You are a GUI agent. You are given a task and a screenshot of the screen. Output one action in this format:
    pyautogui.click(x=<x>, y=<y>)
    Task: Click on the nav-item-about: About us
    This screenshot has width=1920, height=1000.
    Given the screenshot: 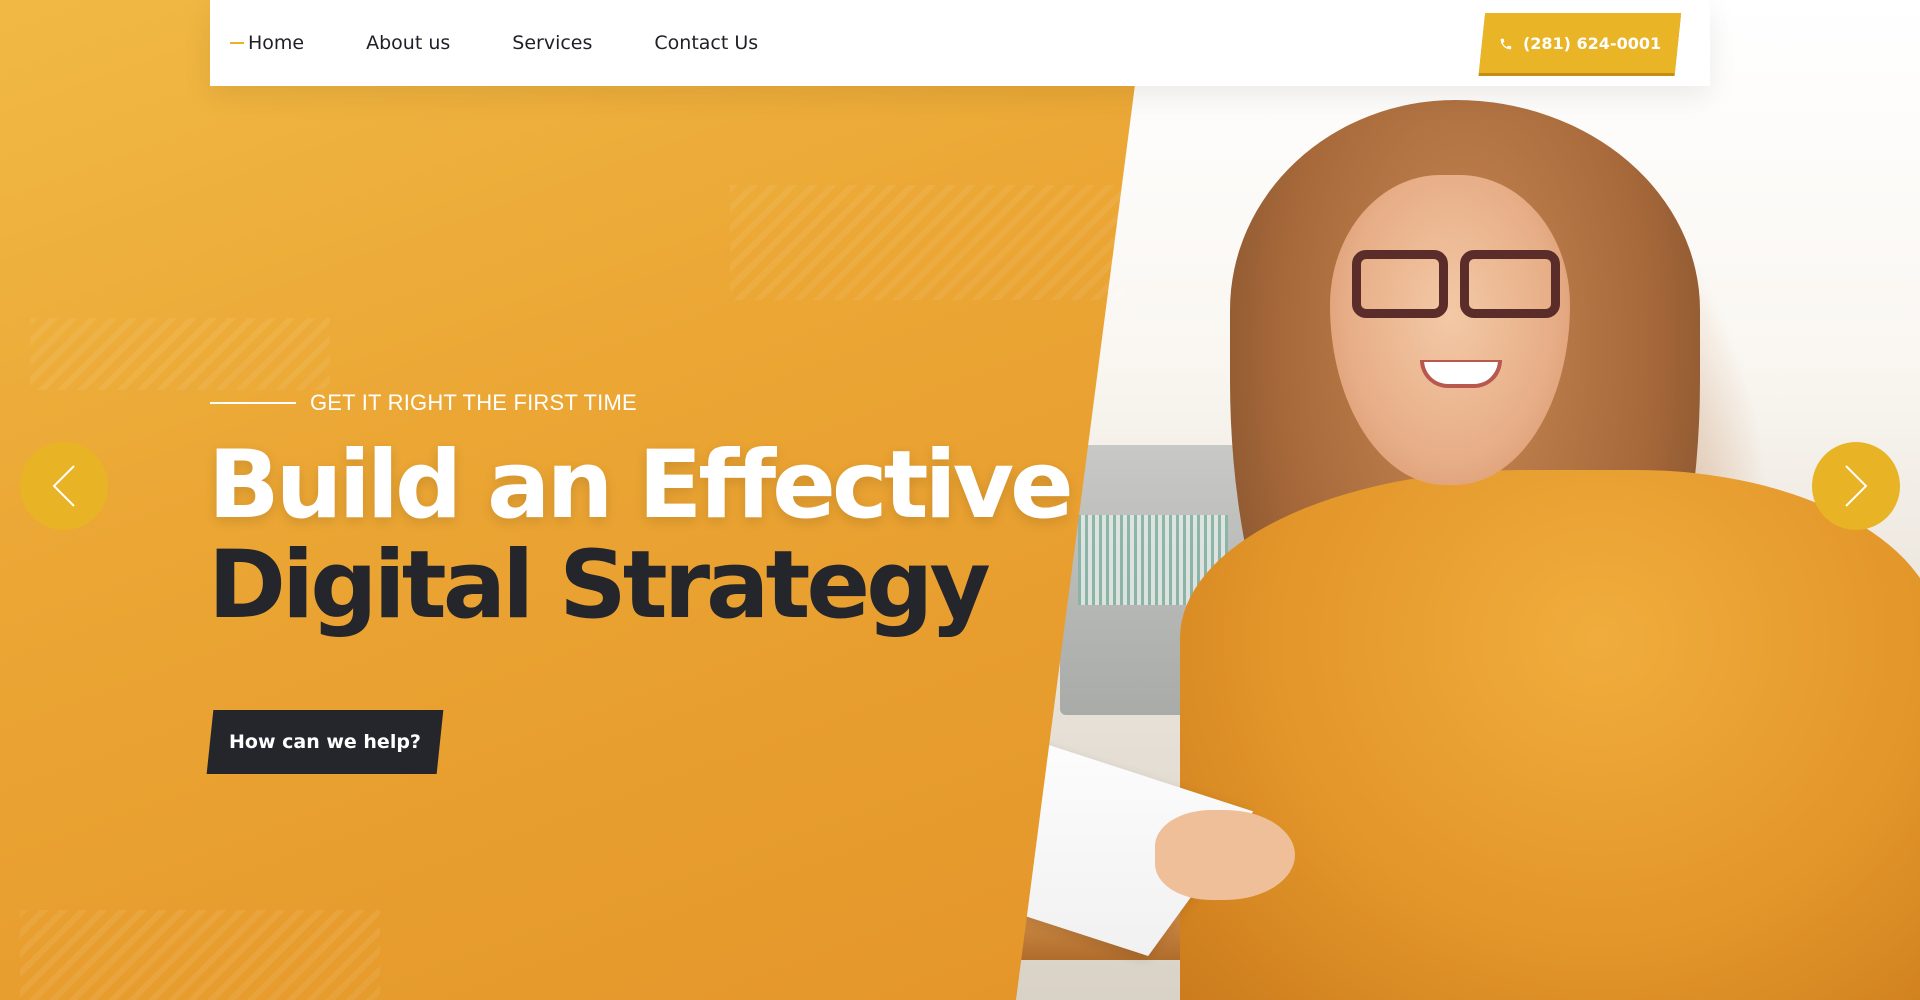 What is the action you would take?
    pyautogui.click(x=408, y=43)
    